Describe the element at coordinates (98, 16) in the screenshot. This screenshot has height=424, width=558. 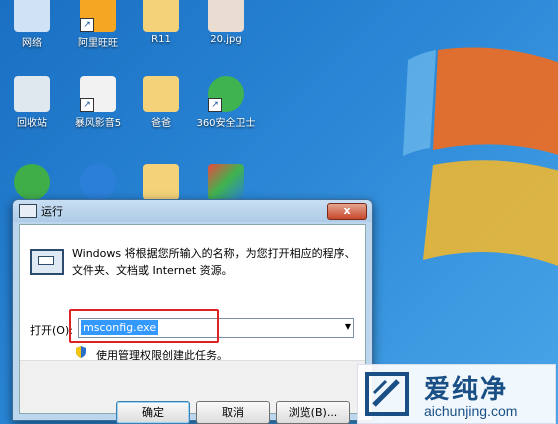
I see `aliwangwang-icon: ↗` at that location.